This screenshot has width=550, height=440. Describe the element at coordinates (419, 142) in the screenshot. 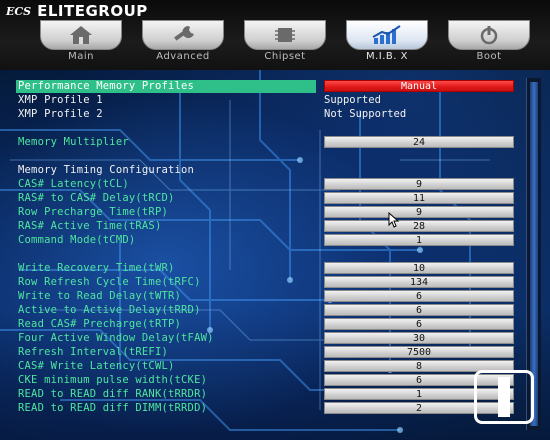

I see `multiplier-value: 24` at that location.